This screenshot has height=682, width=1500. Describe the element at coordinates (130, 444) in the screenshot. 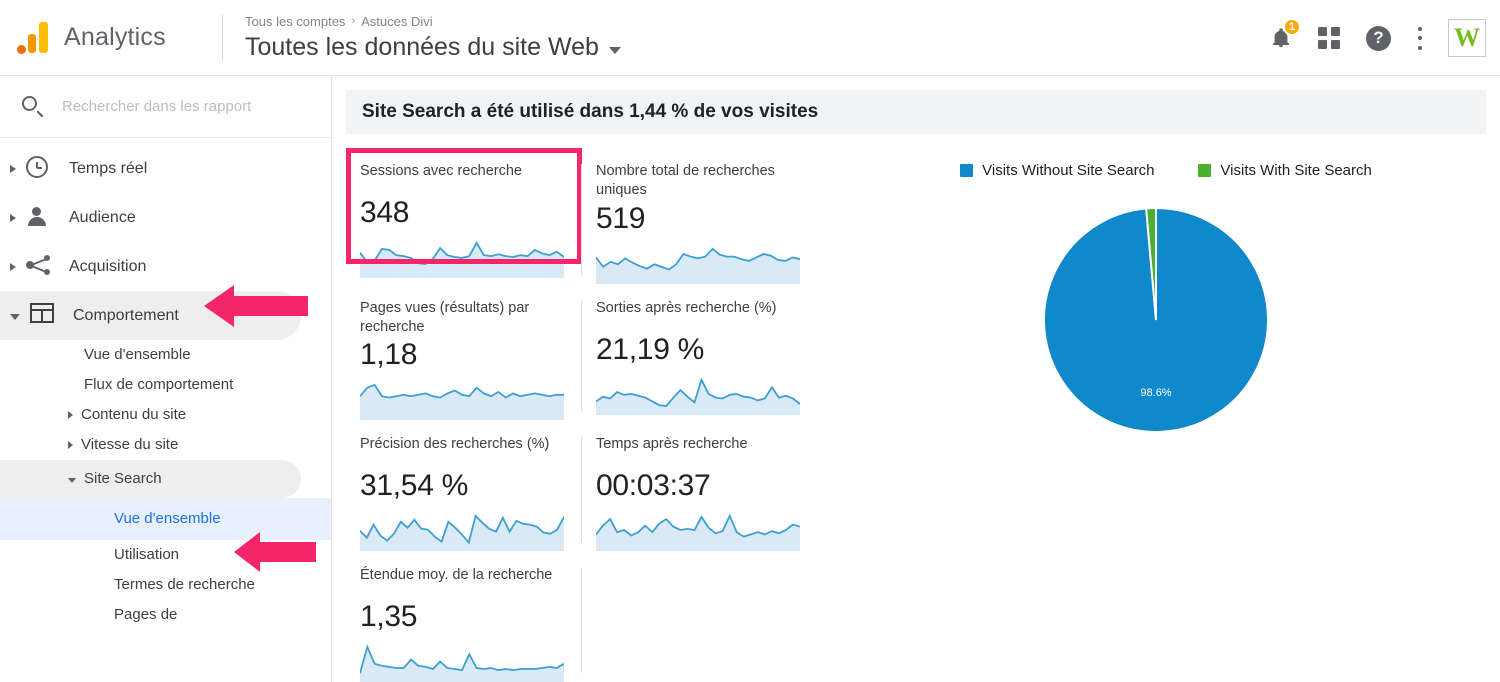

I see `sidebar-subitem-label: Vitesse du site` at that location.